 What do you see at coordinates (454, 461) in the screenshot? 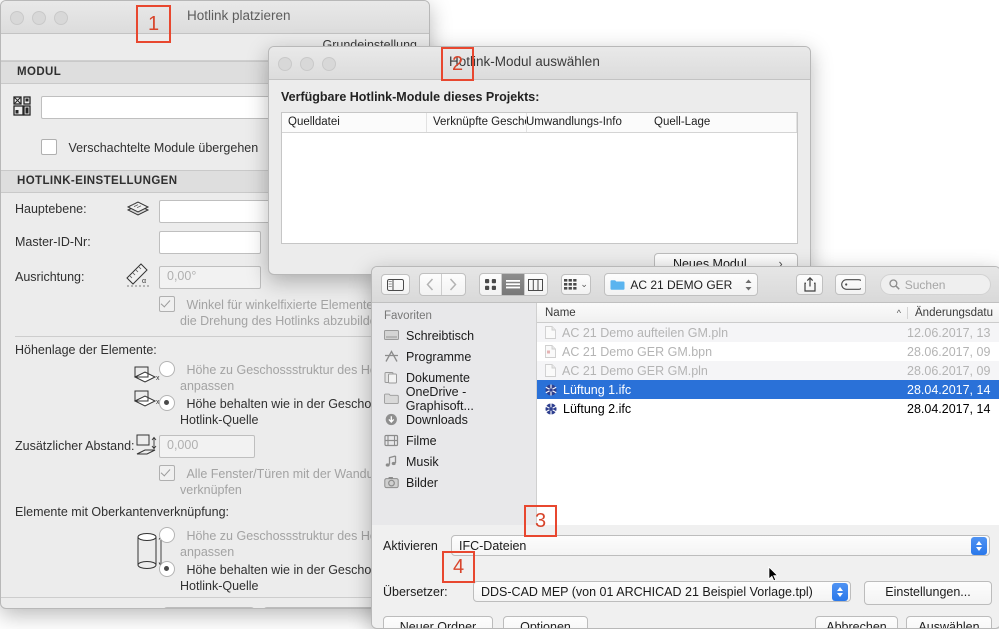
I see `sidebar-item-musik: Musik` at bounding box center [454, 461].